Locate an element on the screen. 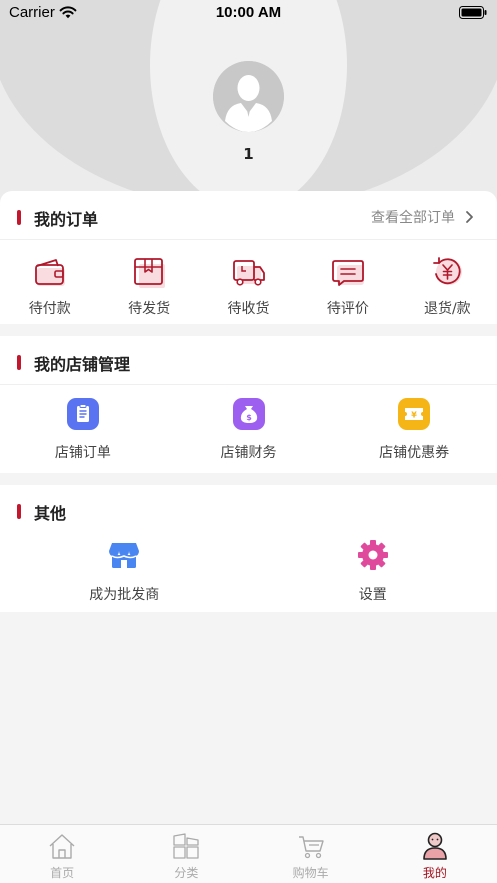 Image resolution: width=497 pixels, height=883 pixels. tab-cart: 购物车 is located at coordinates (311, 854).